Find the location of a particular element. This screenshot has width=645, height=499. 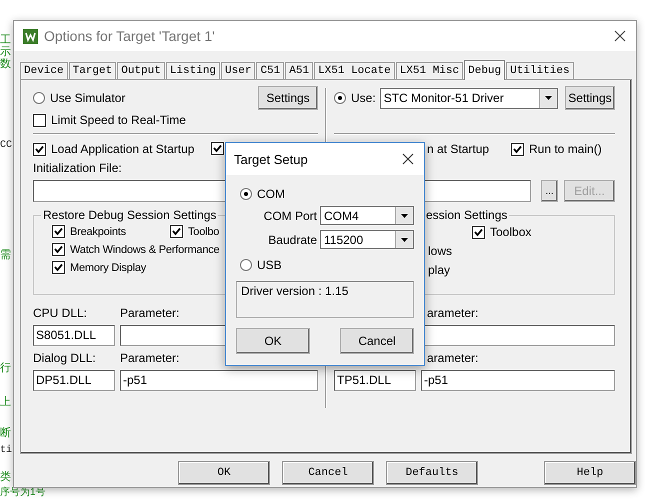

tab: LX51 Locate is located at coordinates (354, 70).